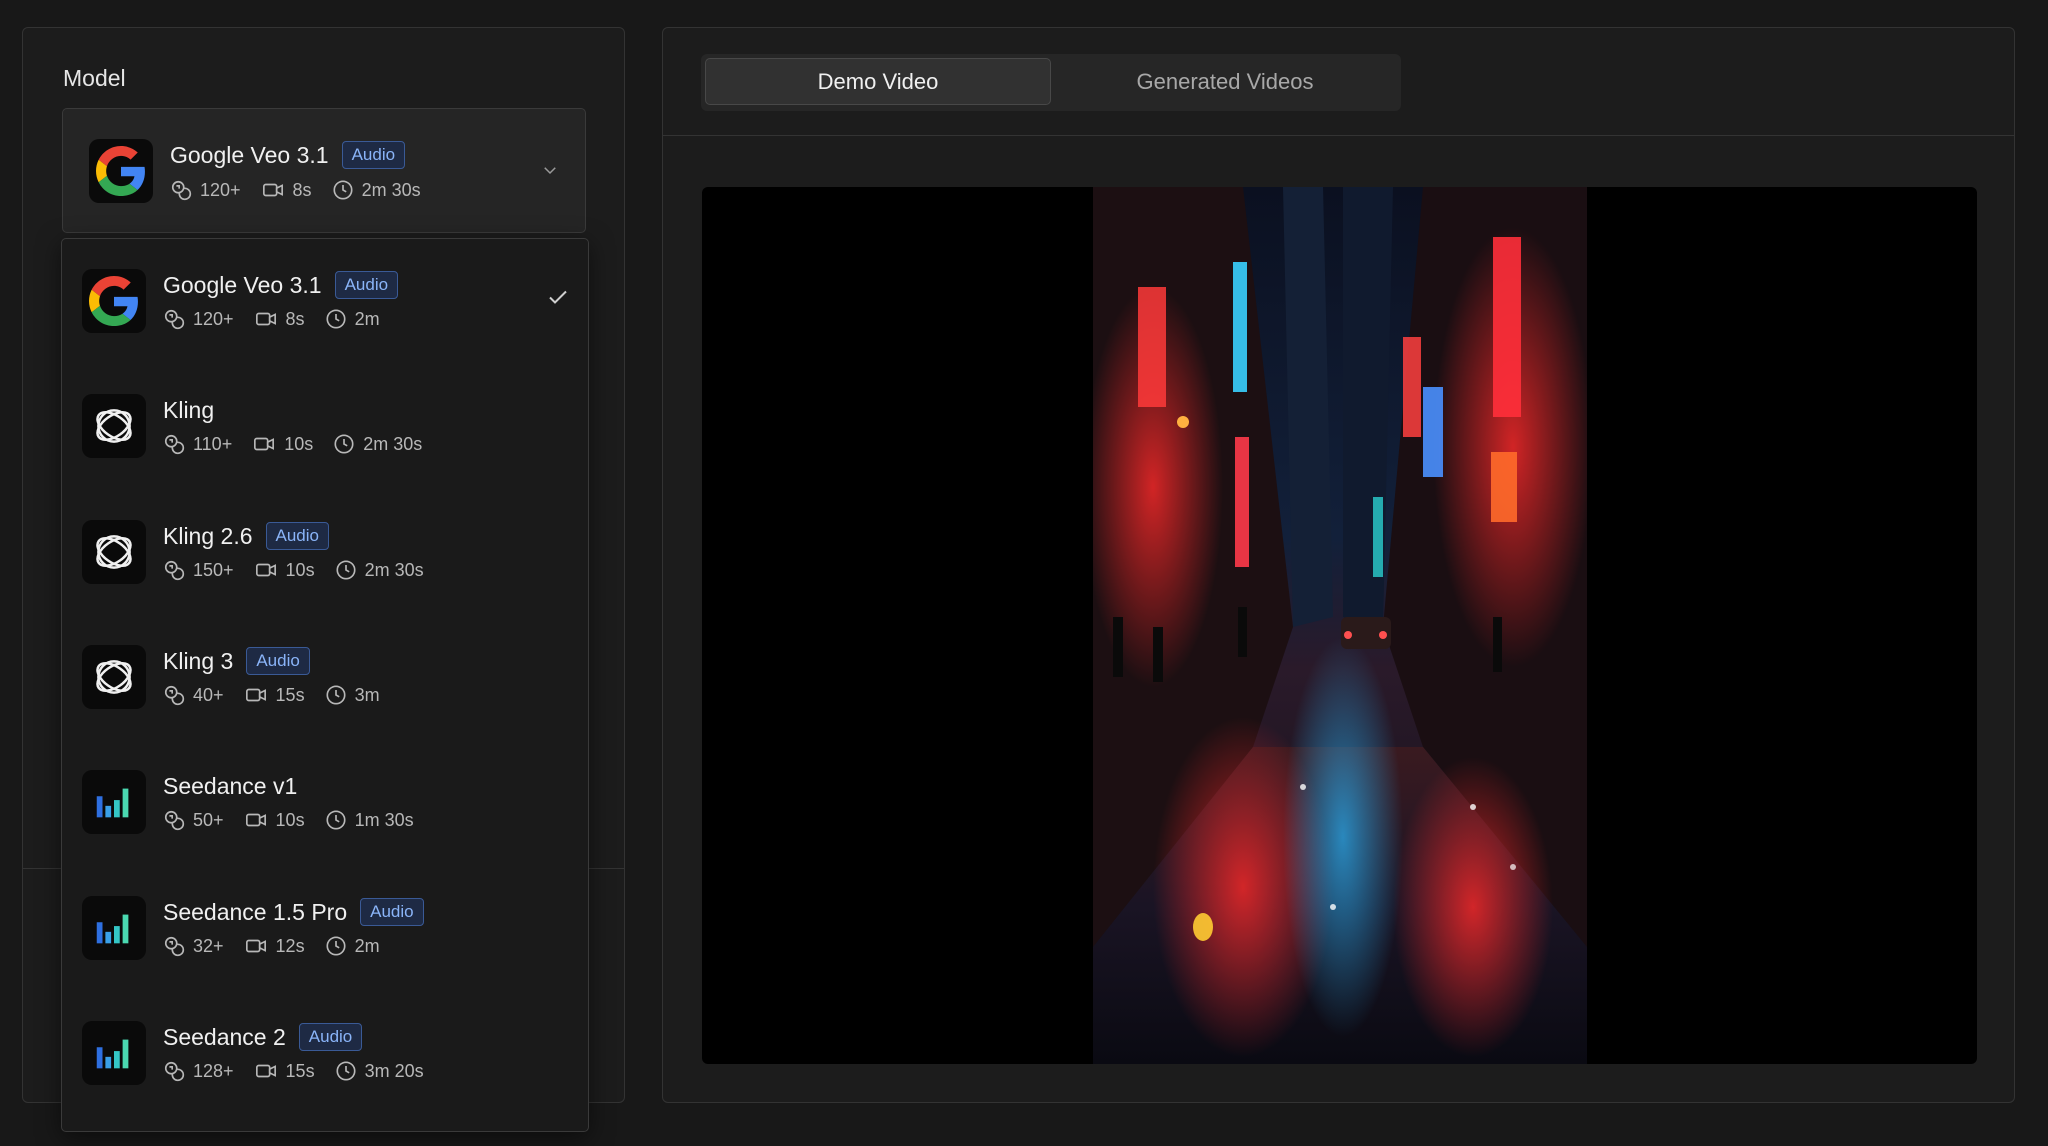 The width and height of the screenshot is (2048, 1146). What do you see at coordinates (325, 301) in the screenshot?
I see `model-option: Google Veo 3.1 Audio 120+ 8s 2m` at bounding box center [325, 301].